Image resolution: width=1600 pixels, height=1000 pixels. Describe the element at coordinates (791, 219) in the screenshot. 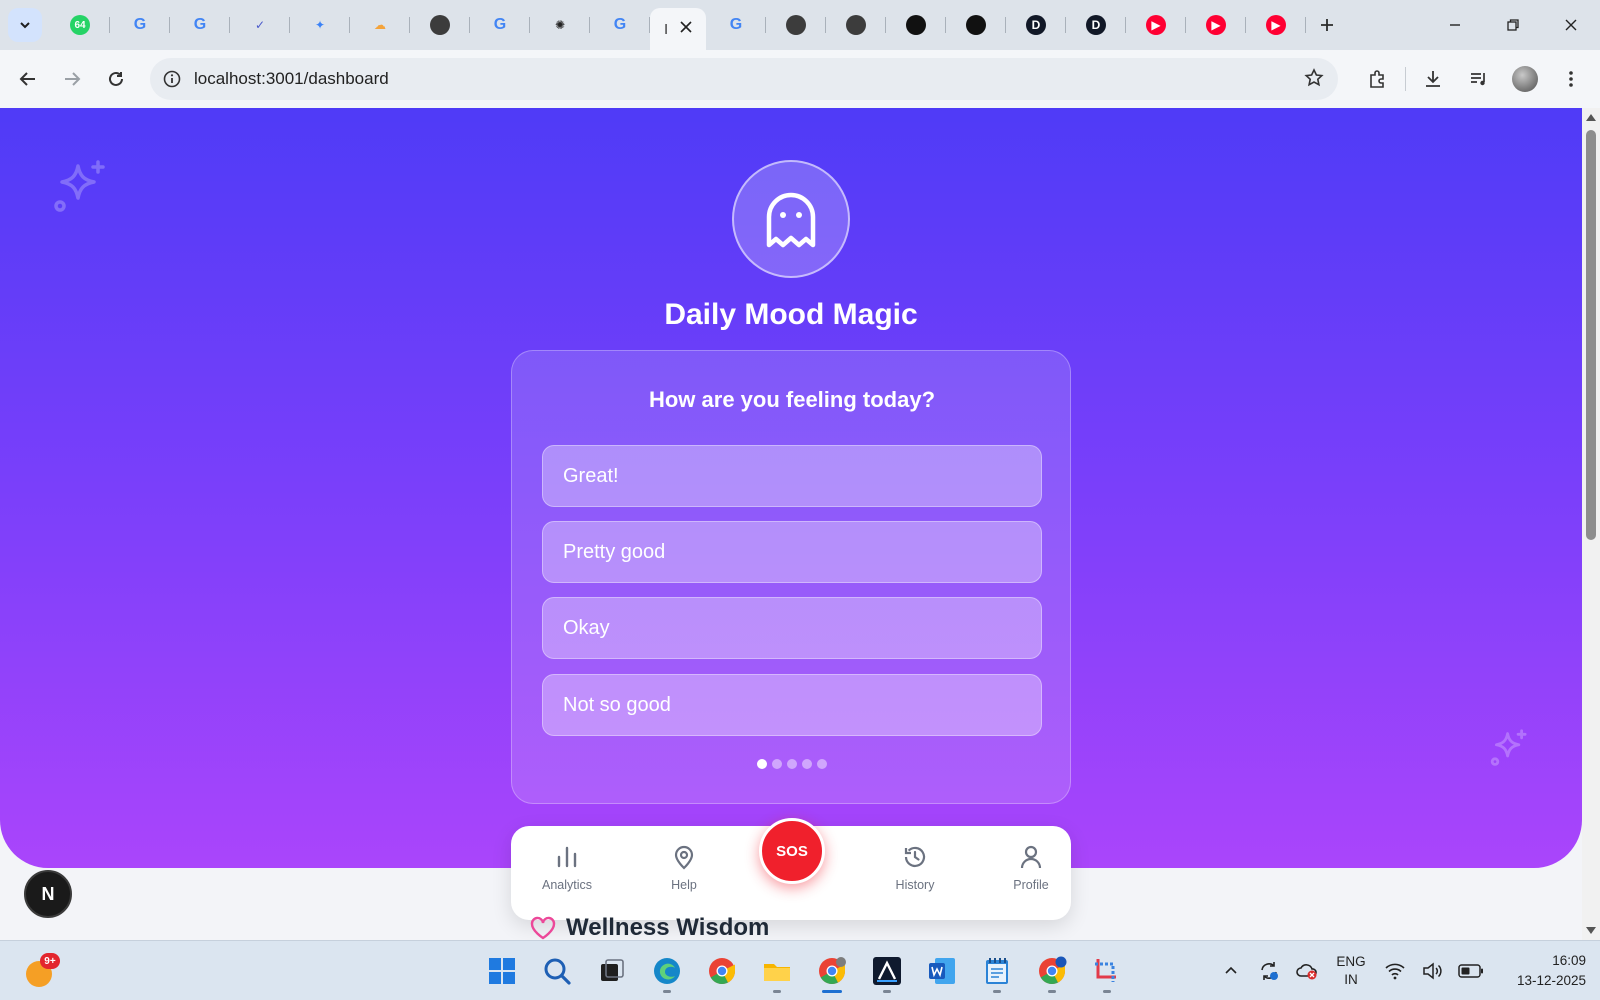

I see `mood-ghost-avatar` at that location.